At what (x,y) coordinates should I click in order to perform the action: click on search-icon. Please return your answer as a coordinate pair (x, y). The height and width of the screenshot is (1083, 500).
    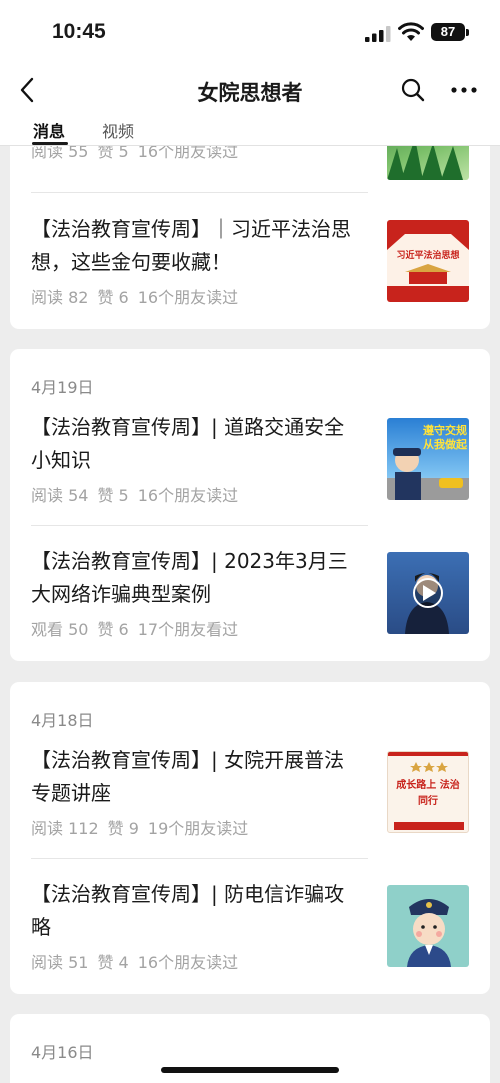
    Looking at the image, I should click on (413, 90).